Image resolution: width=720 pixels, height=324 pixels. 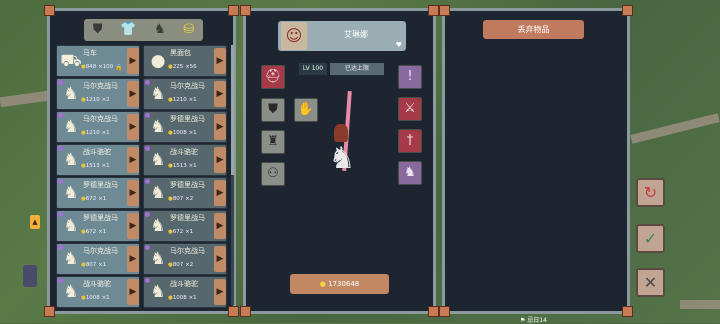 I want to click on lock-icon: 🔒, so click(x=119, y=67).